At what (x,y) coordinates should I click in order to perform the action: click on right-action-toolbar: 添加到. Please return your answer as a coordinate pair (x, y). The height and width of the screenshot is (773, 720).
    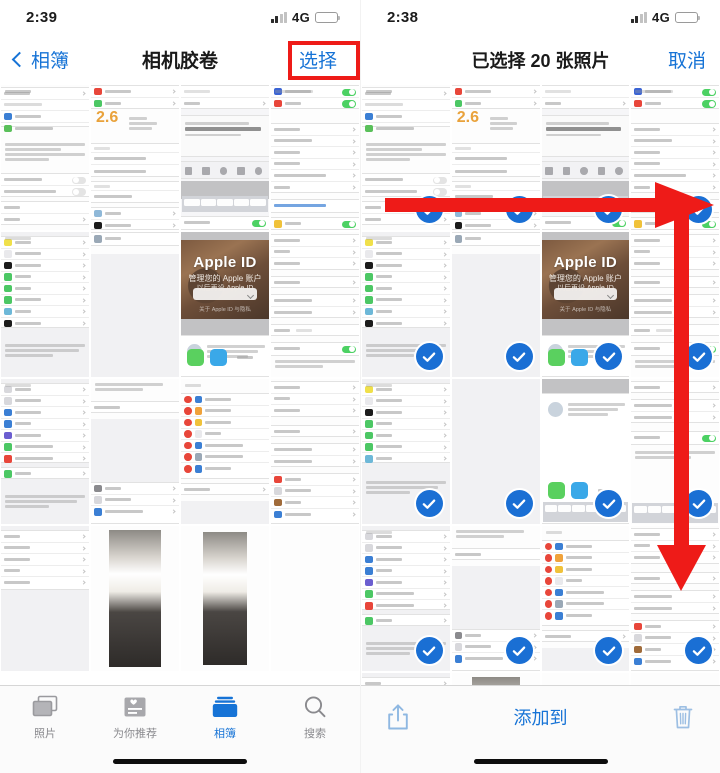
    Looking at the image, I should click on (540, 729).